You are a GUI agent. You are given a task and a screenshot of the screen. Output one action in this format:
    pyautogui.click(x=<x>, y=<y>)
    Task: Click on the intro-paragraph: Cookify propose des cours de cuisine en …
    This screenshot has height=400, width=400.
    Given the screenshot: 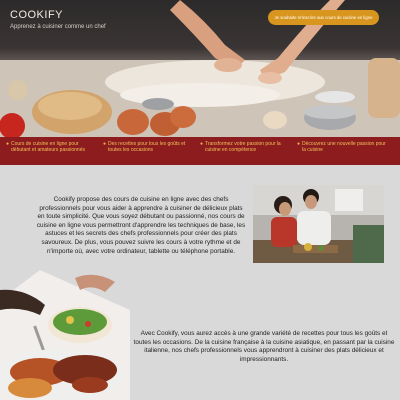 What is the action you would take?
    pyautogui.click(x=141, y=225)
    